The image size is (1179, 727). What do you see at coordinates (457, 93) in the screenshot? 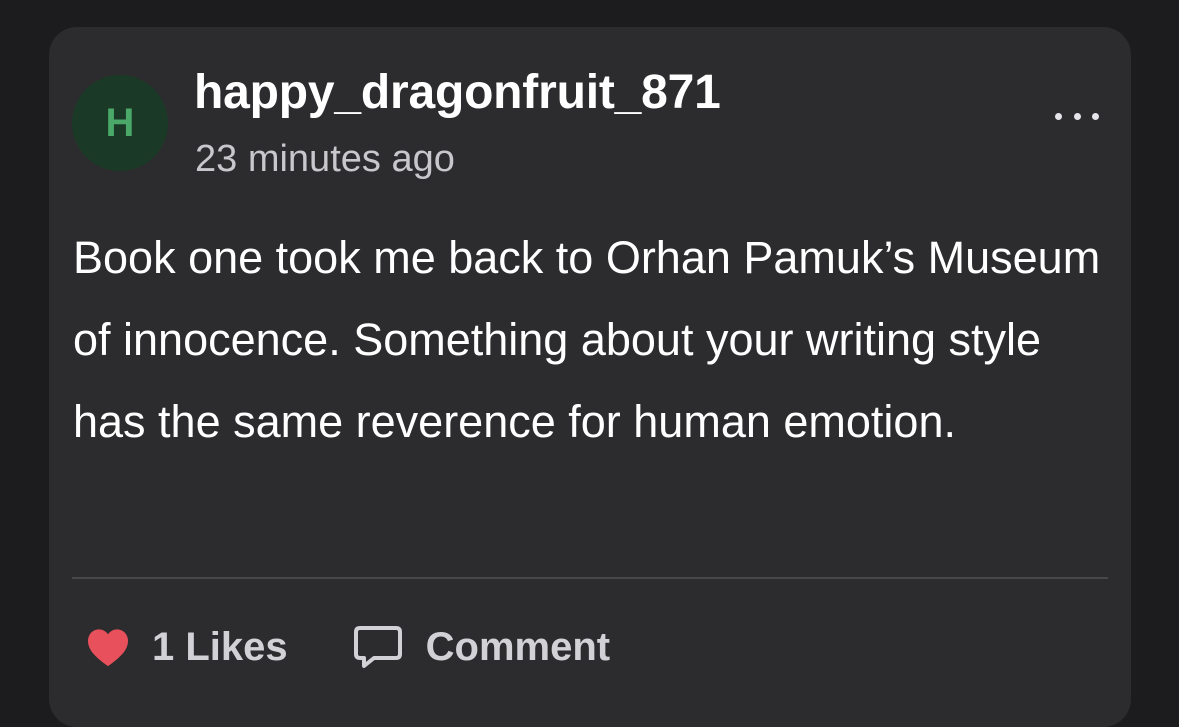
I see `username: happy_dragonfruit_871` at bounding box center [457, 93].